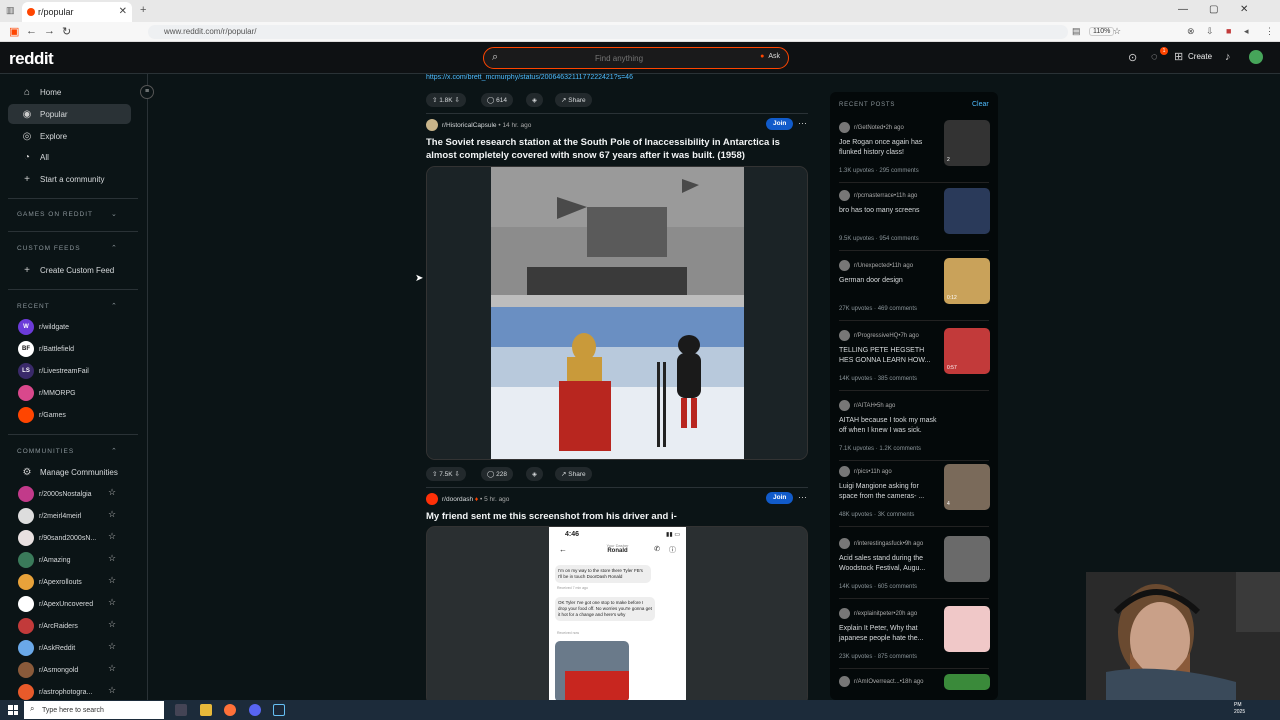 This screenshot has height=720, width=1280. I want to click on bookmark-star-icon: ☆, so click(1117, 31).